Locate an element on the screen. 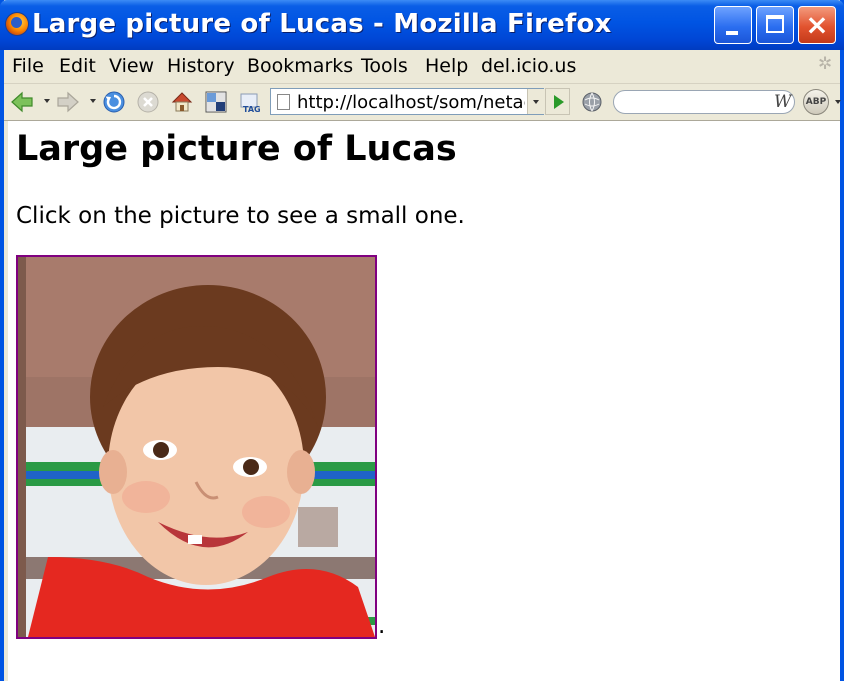  menu-edit: Edit is located at coordinates (77, 66).